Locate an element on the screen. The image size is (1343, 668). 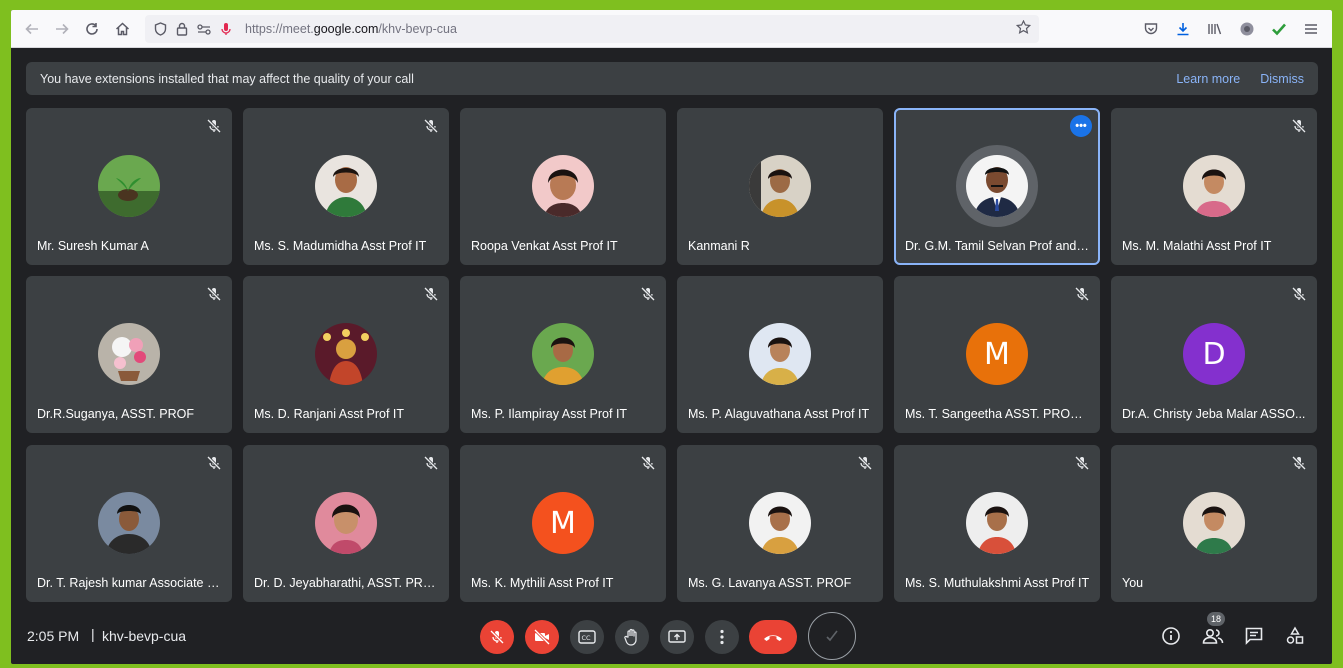
participant-tile: Ms. D. Ranjani Asst Prof IT is located at coordinates (346, 354).